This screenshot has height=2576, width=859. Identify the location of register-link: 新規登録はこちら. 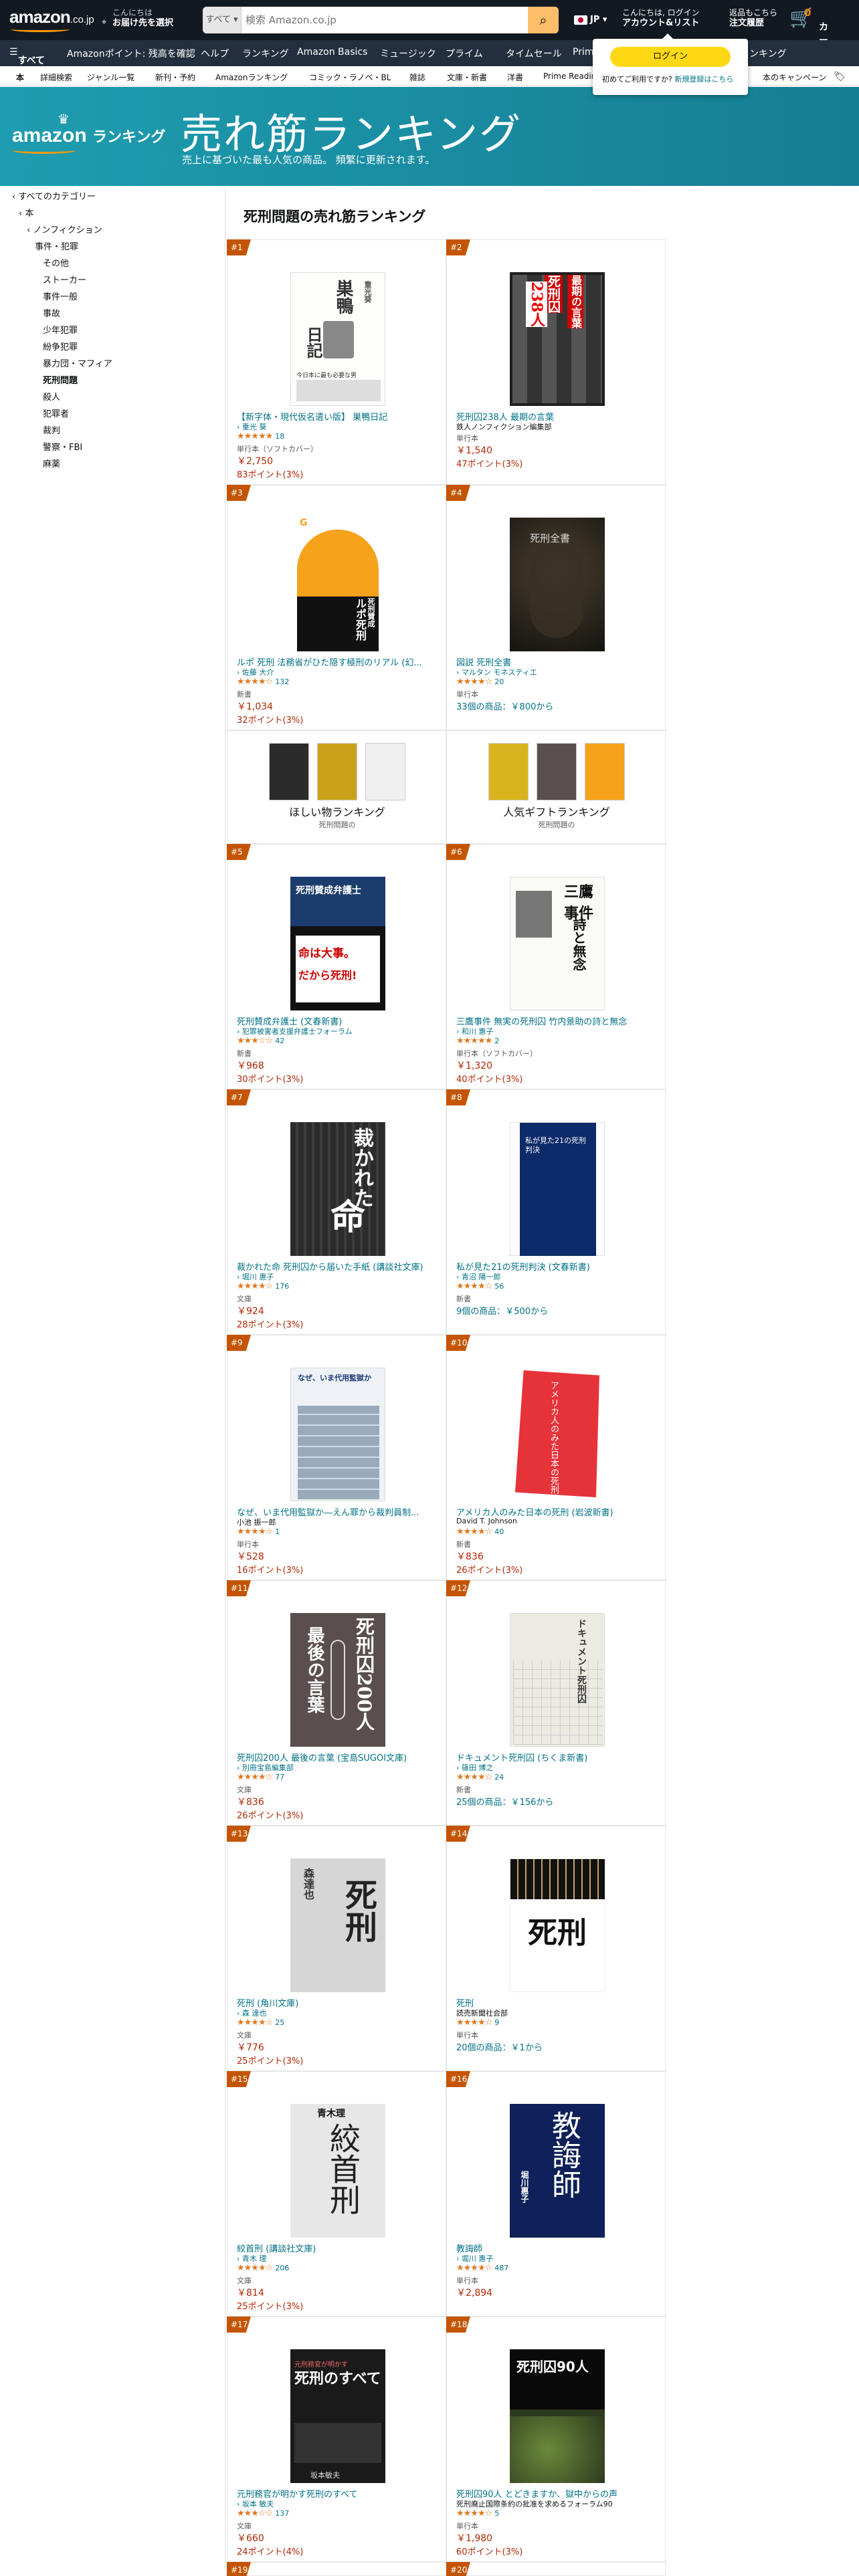
(703, 80).